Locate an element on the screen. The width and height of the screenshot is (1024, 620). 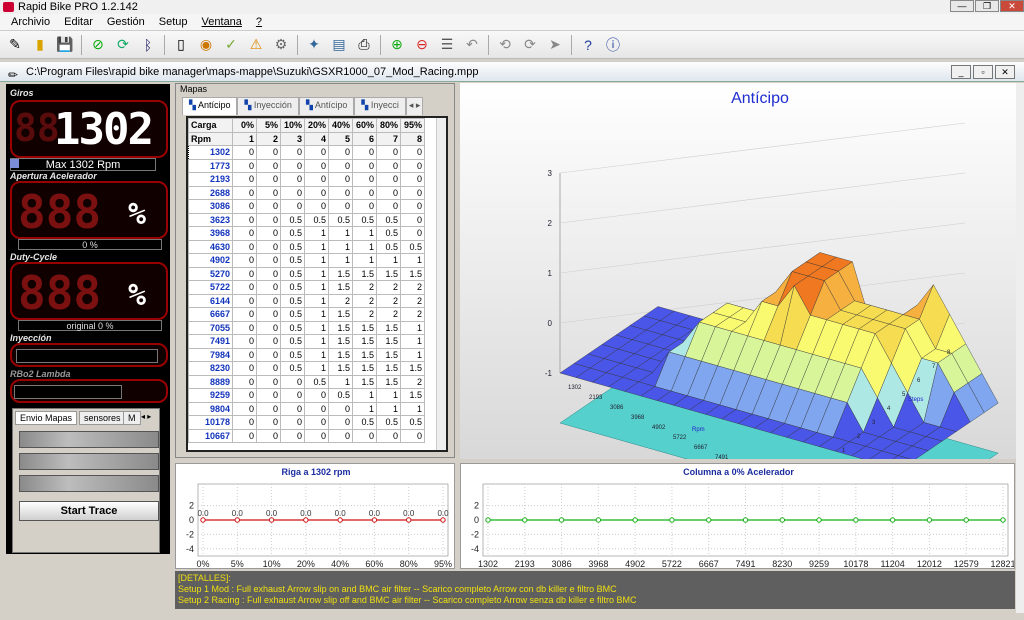
rpm-cell: 8889 is located at coordinates (210, 381).